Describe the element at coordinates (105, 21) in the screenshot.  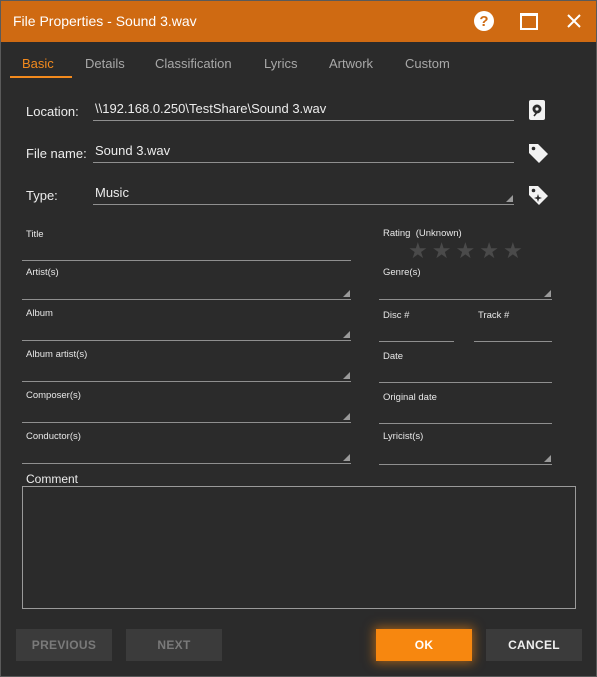
I see `window-title: File Properties - Sound 3.wav` at that location.